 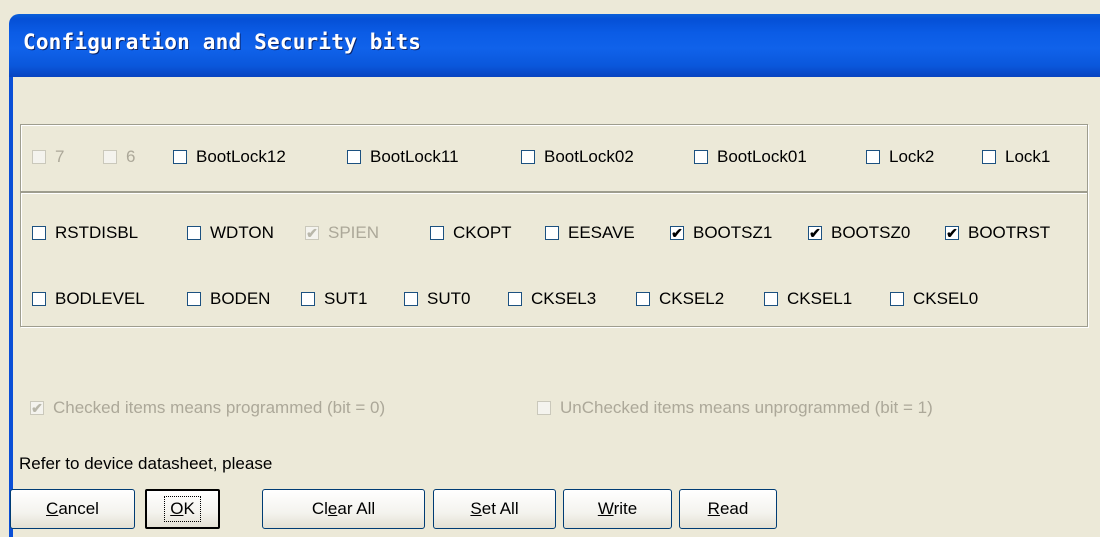 I want to click on checkbox-bootsz0: ✔ BOOTSZ0, so click(x=859, y=233).